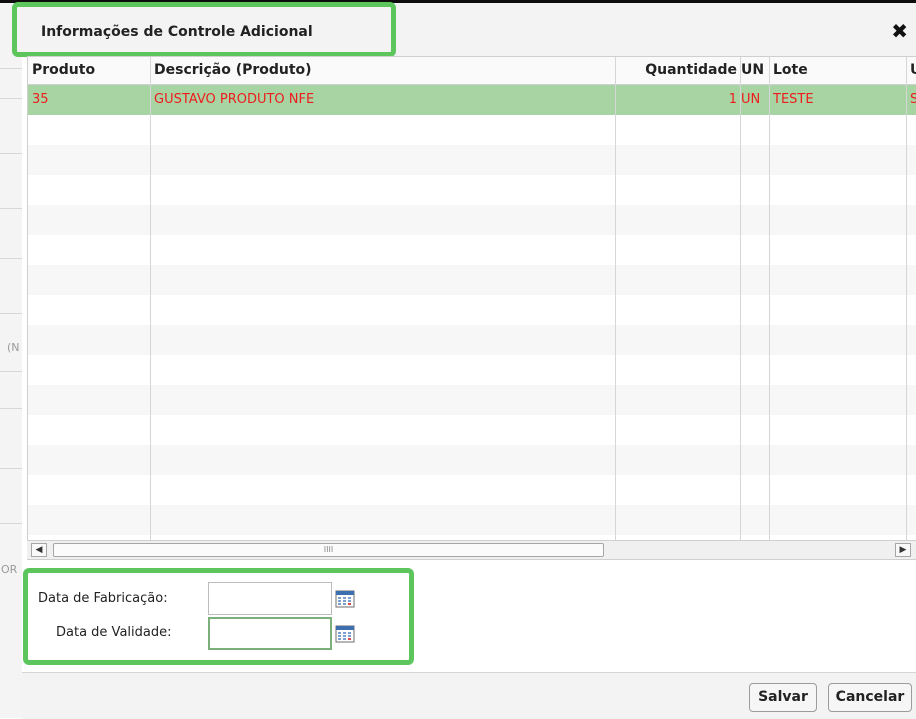 The width and height of the screenshot is (916, 719). What do you see at coordinates (751, 99) in the screenshot?
I see `cell-un: UN` at bounding box center [751, 99].